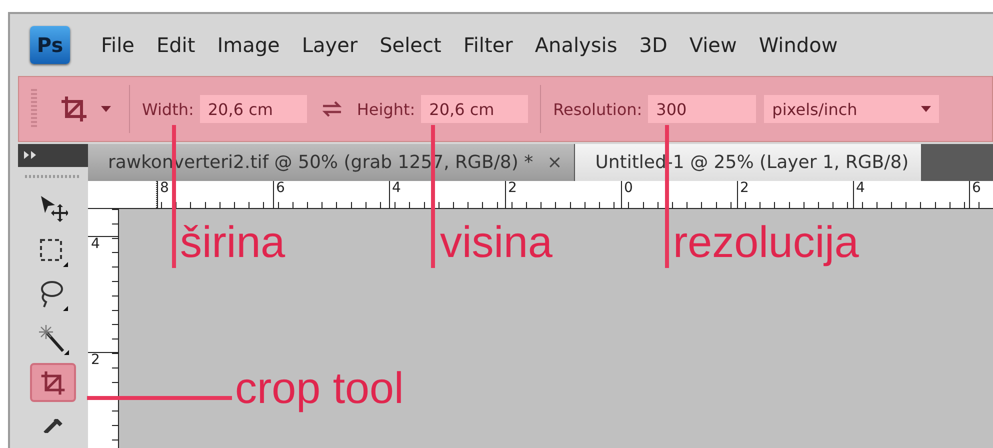  What do you see at coordinates (653, 45) in the screenshot?
I see `menu-item: 3D` at bounding box center [653, 45].